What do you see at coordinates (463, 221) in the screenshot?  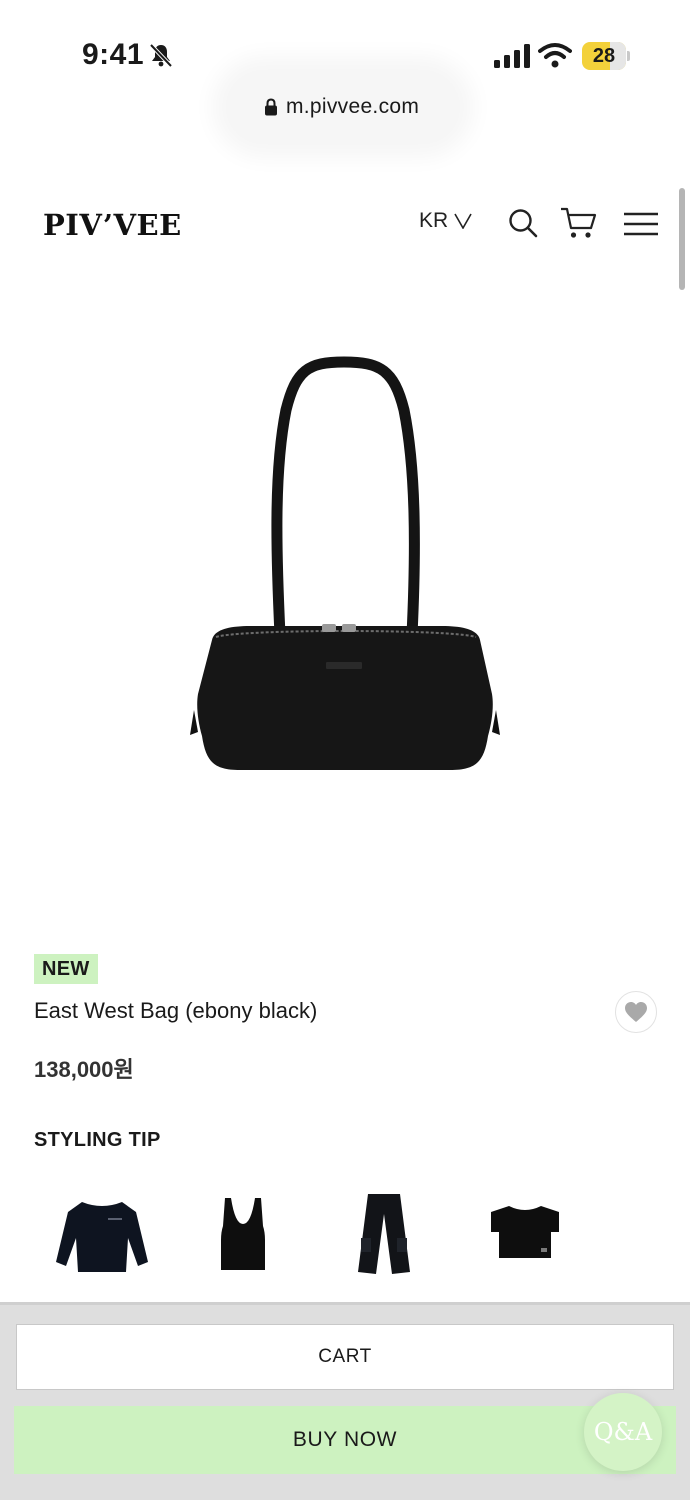 I see `chevron-down-icon` at bounding box center [463, 221].